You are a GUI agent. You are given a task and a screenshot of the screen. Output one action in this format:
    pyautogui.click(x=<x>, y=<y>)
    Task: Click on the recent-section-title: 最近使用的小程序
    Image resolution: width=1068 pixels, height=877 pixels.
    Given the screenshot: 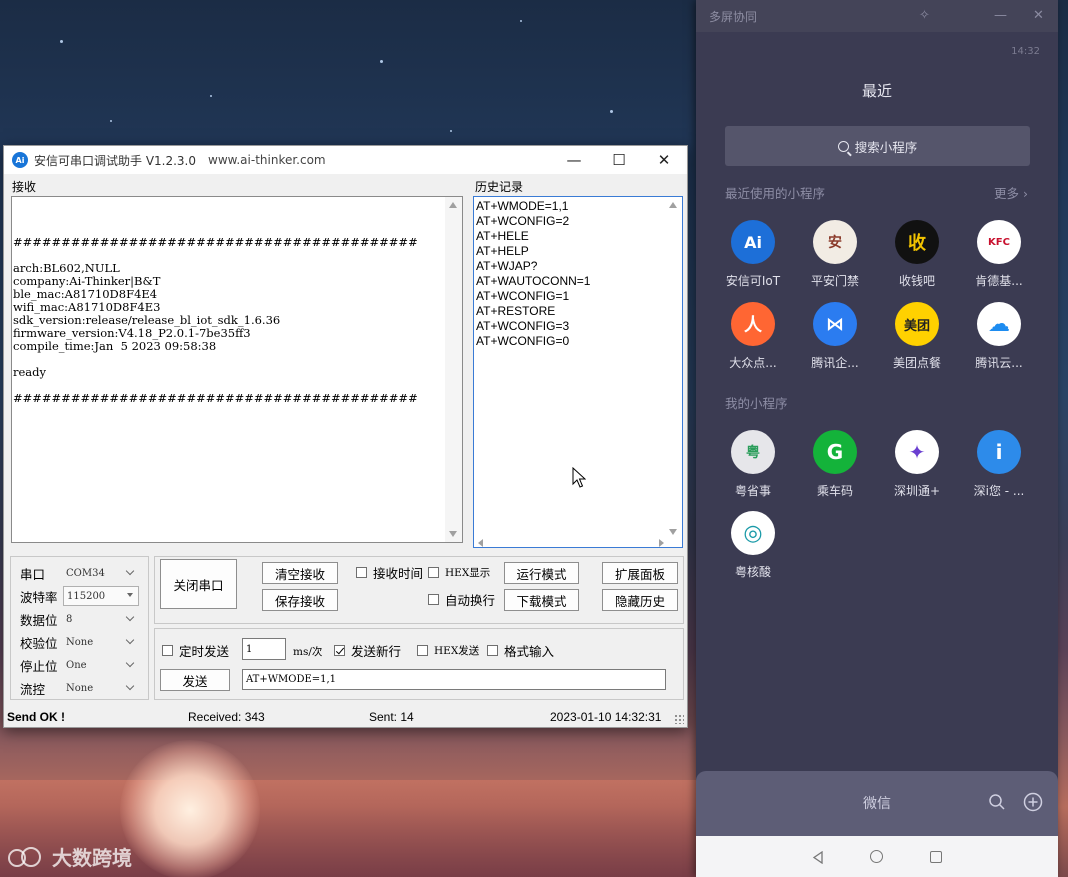 What is the action you would take?
    pyautogui.click(x=775, y=193)
    